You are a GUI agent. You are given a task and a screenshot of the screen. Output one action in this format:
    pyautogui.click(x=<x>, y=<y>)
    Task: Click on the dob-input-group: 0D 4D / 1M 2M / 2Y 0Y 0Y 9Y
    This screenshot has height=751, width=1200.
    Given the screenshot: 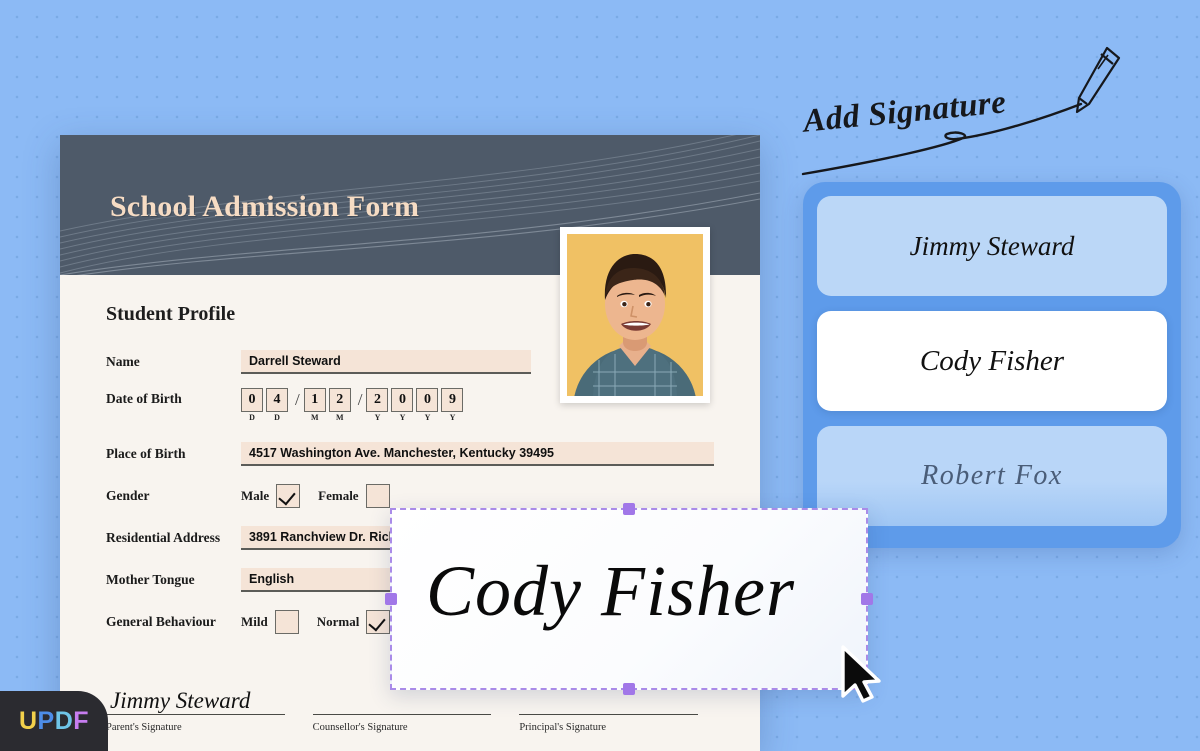 What is the action you would take?
    pyautogui.click(x=353, y=405)
    